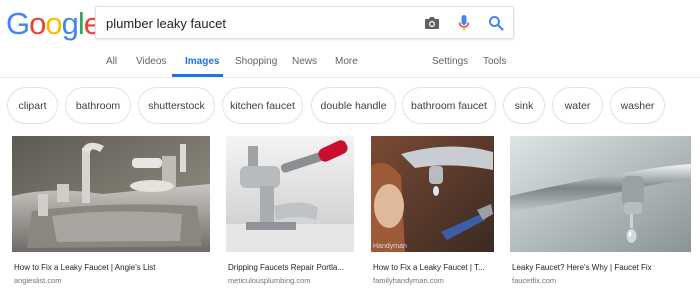 The image size is (700, 292). Describe the element at coordinates (350, 77) in the screenshot. I see `tabs-divider` at that location.